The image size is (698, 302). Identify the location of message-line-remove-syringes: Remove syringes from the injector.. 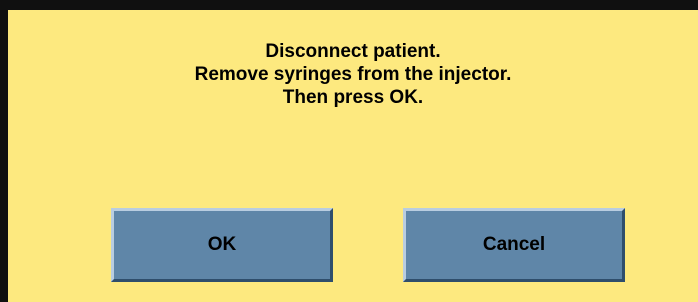
(353, 74).